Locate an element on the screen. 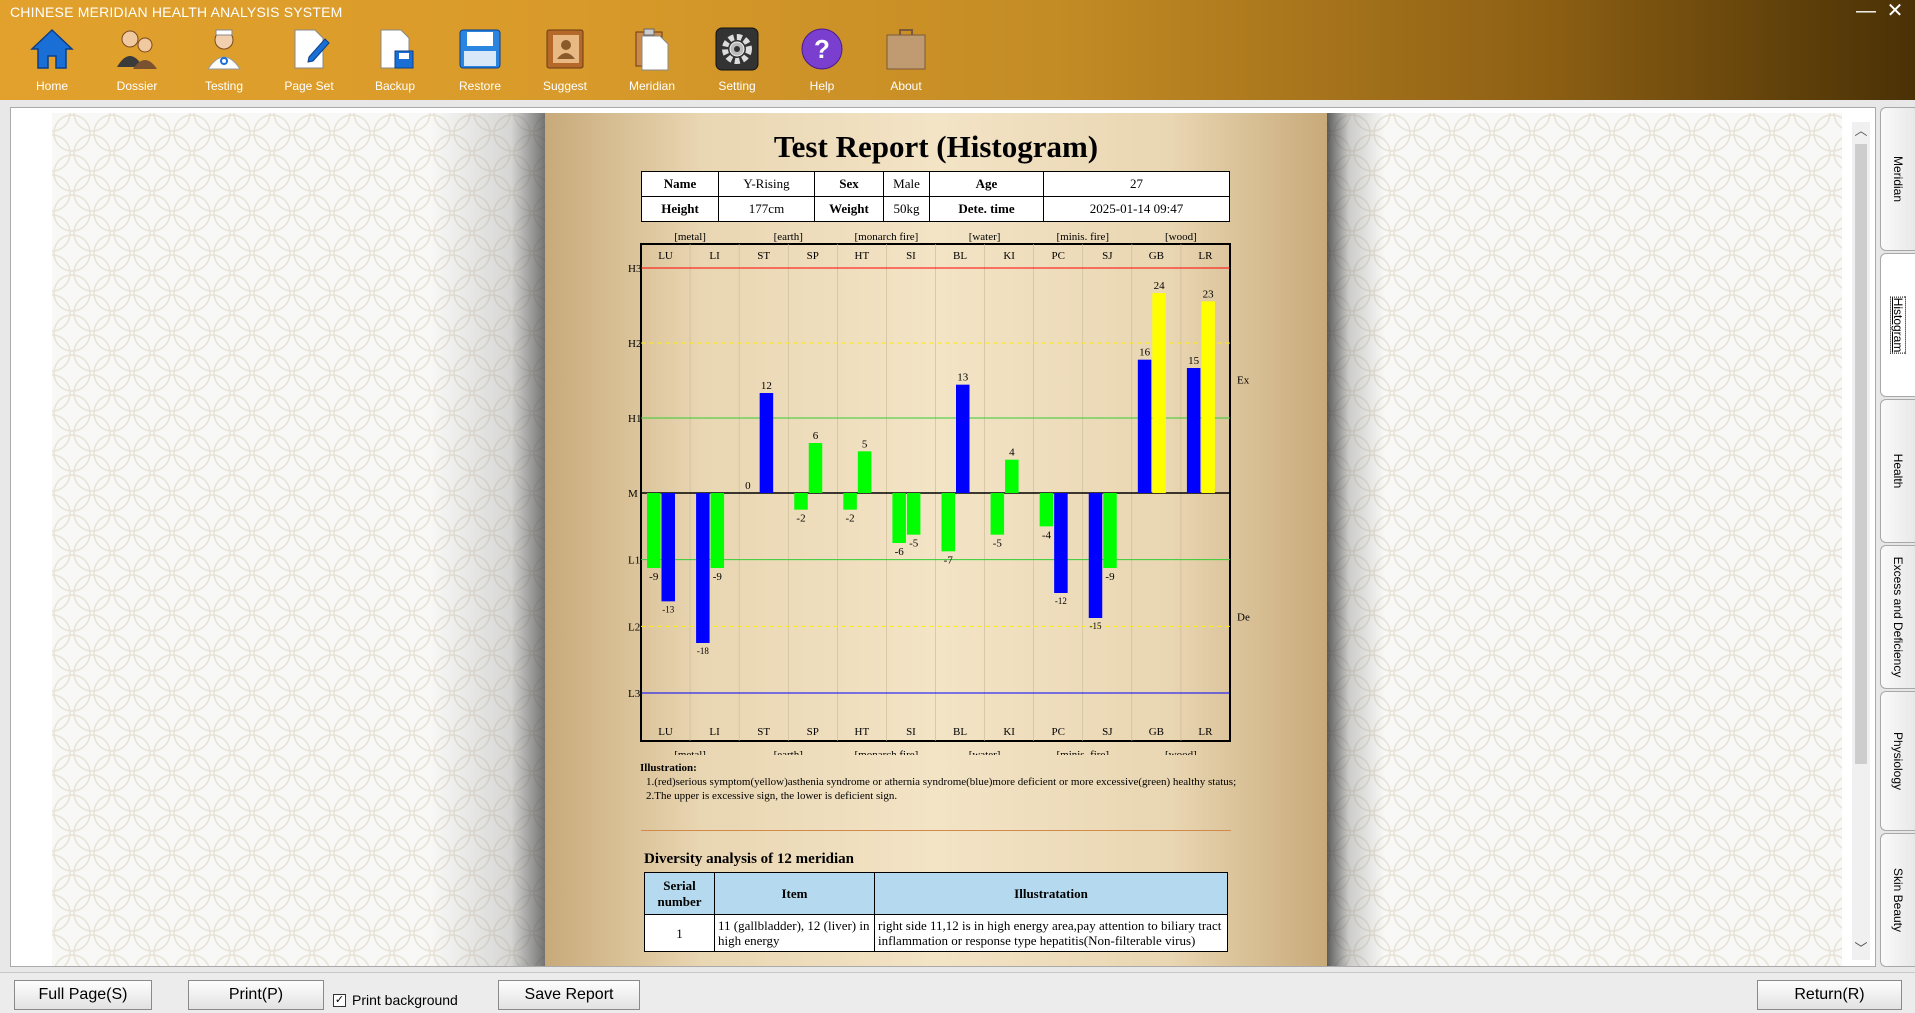  tab-meridian: Meridian is located at coordinates (1897, 179).